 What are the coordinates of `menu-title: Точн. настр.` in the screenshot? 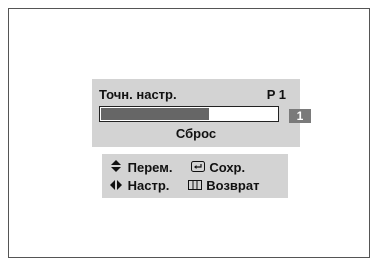 It's located at (138, 94).